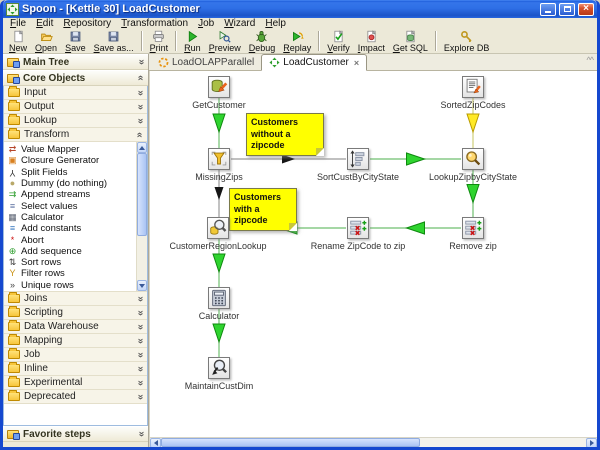  Describe the element at coordinates (503, 442) in the screenshot. I see `horizontal-scrollbar-track` at that location.